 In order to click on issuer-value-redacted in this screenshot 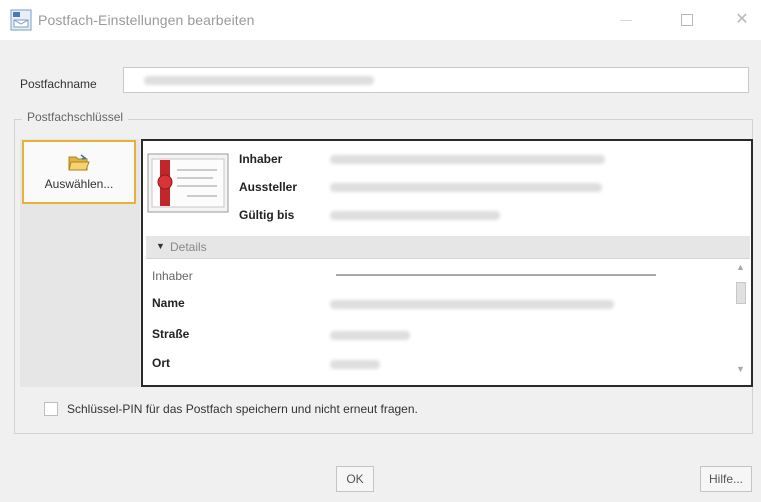, I will do `click(466, 187)`.